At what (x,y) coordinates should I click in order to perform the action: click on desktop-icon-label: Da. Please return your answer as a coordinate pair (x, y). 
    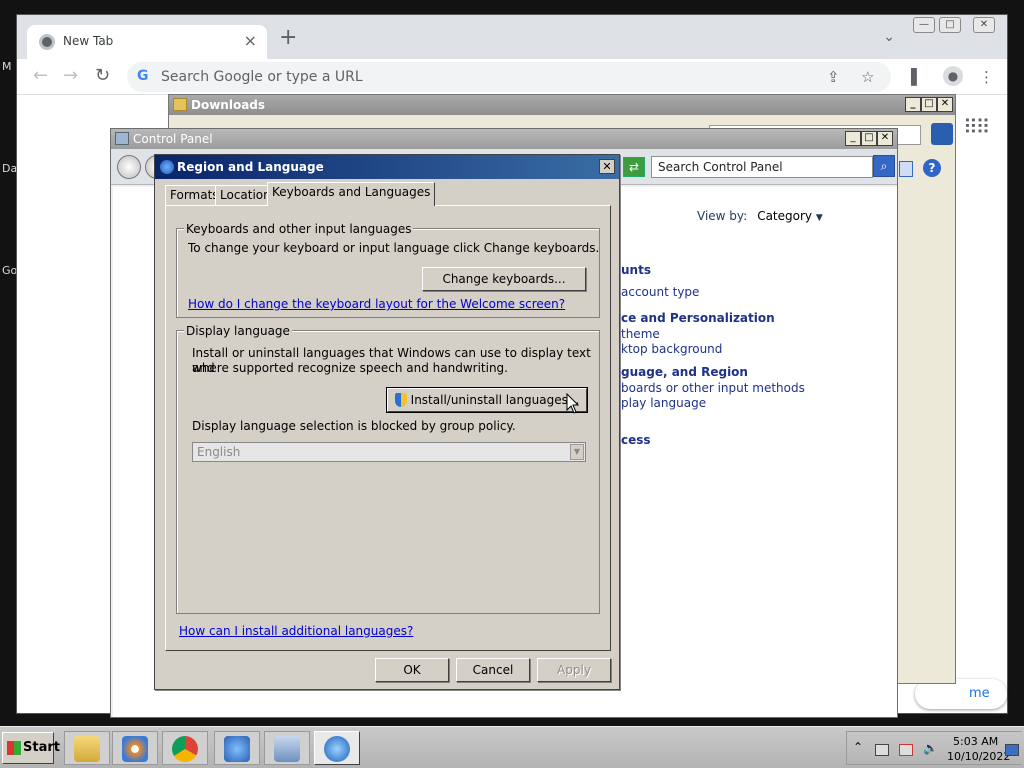
    Looking at the image, I should click on (9, 168).